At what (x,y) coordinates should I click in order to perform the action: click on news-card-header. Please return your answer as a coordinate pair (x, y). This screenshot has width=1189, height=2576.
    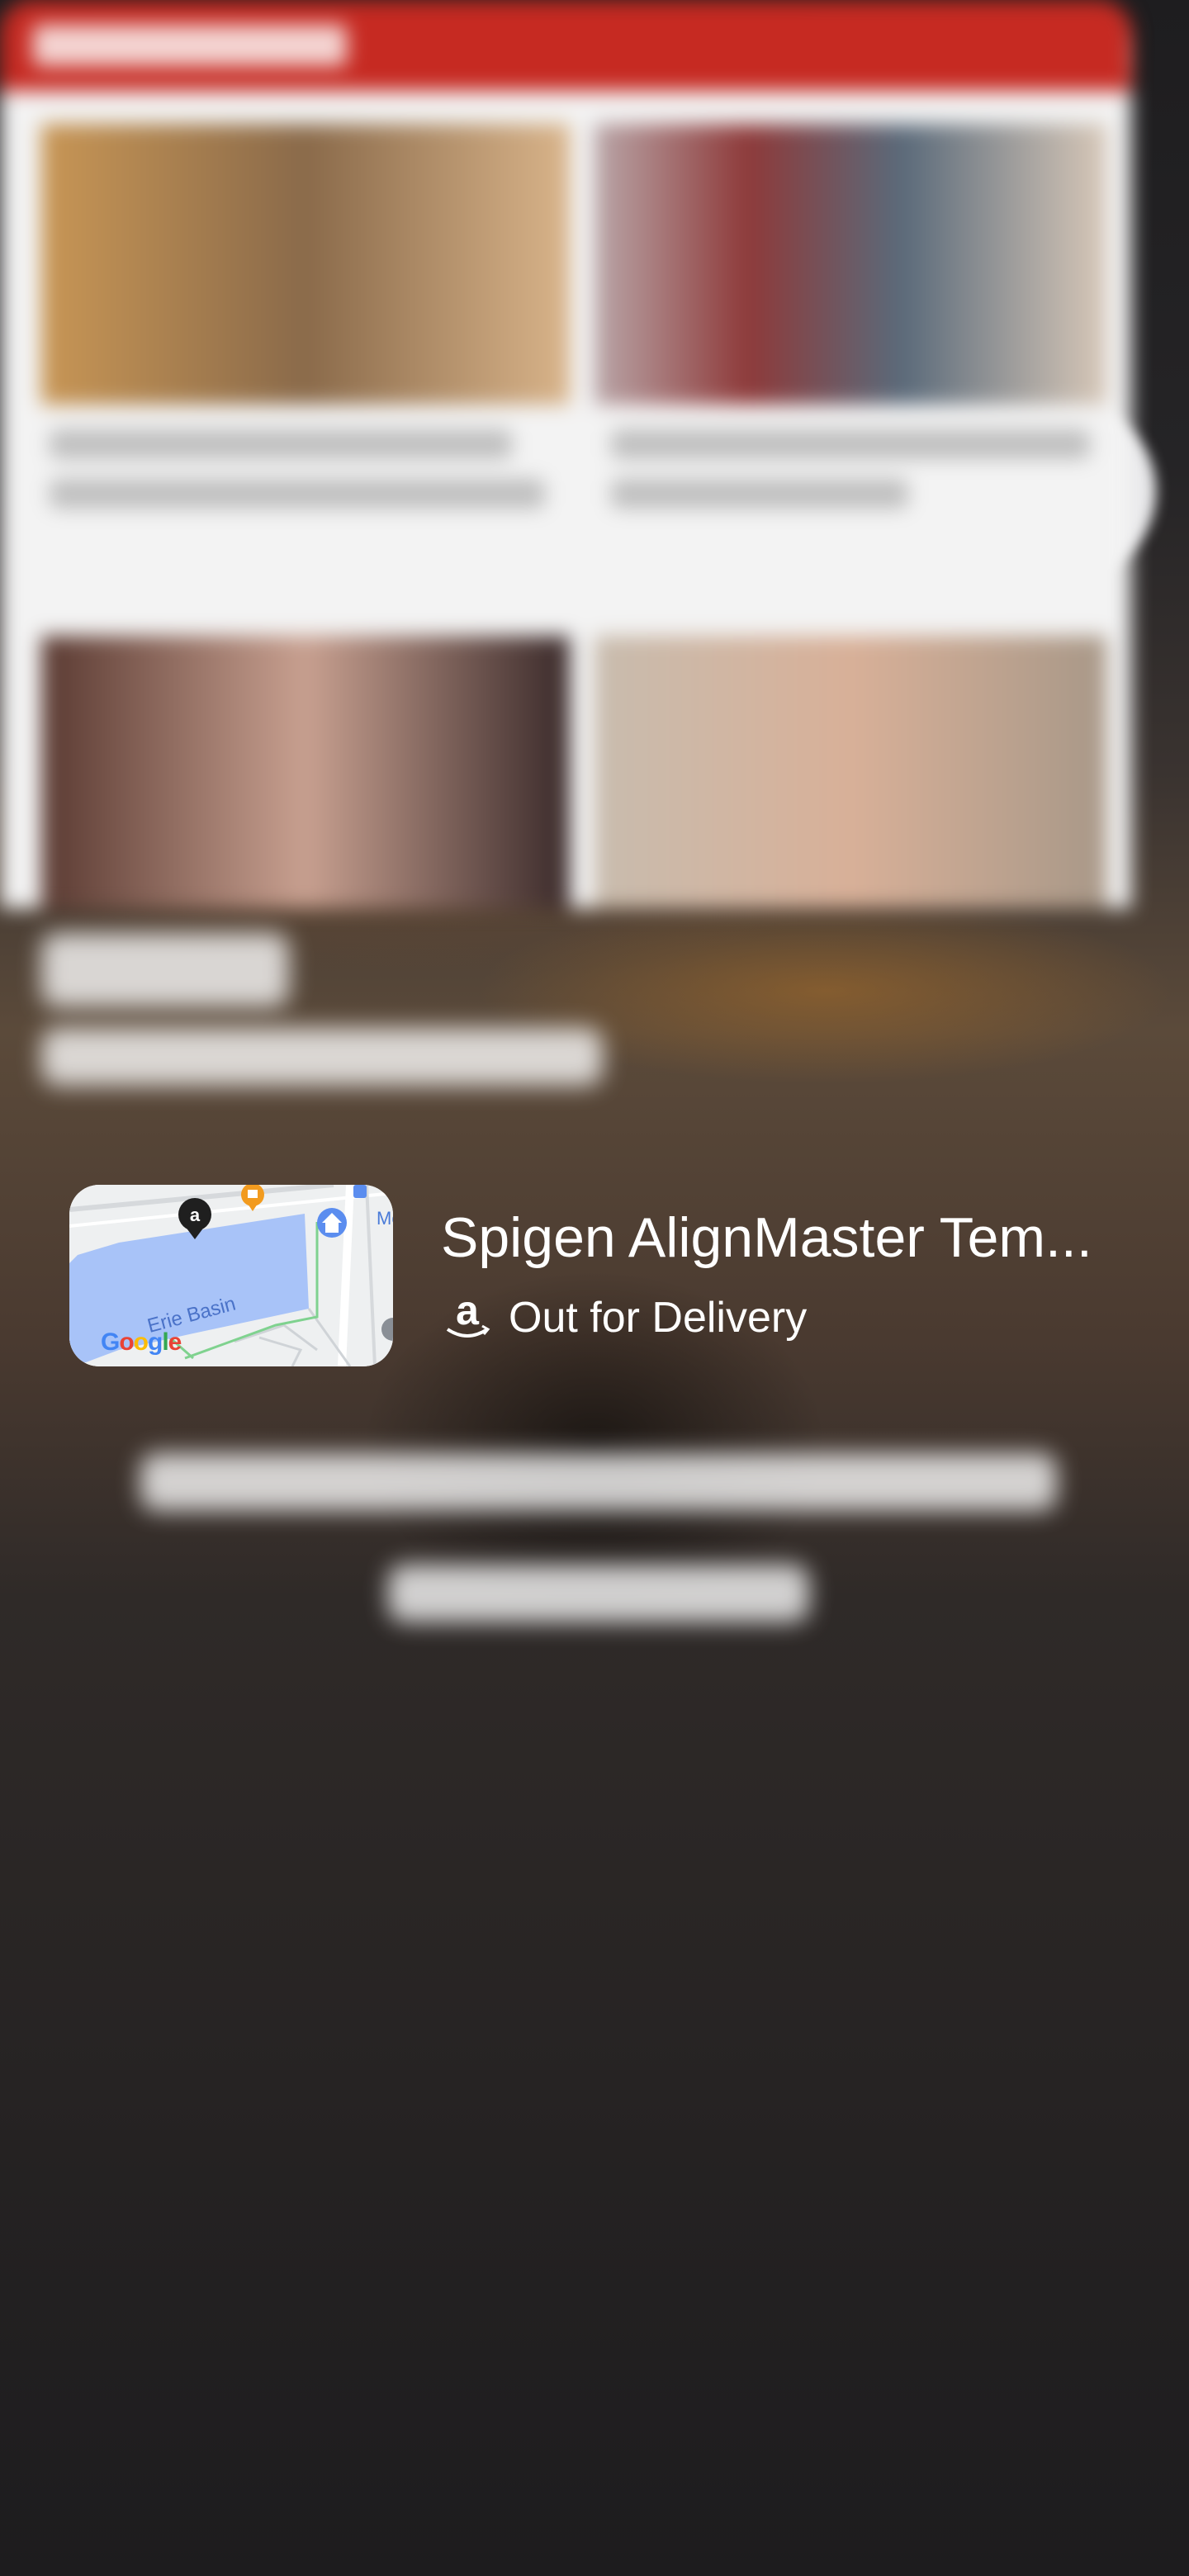
    Looking at the image, I should click on (565, 45).